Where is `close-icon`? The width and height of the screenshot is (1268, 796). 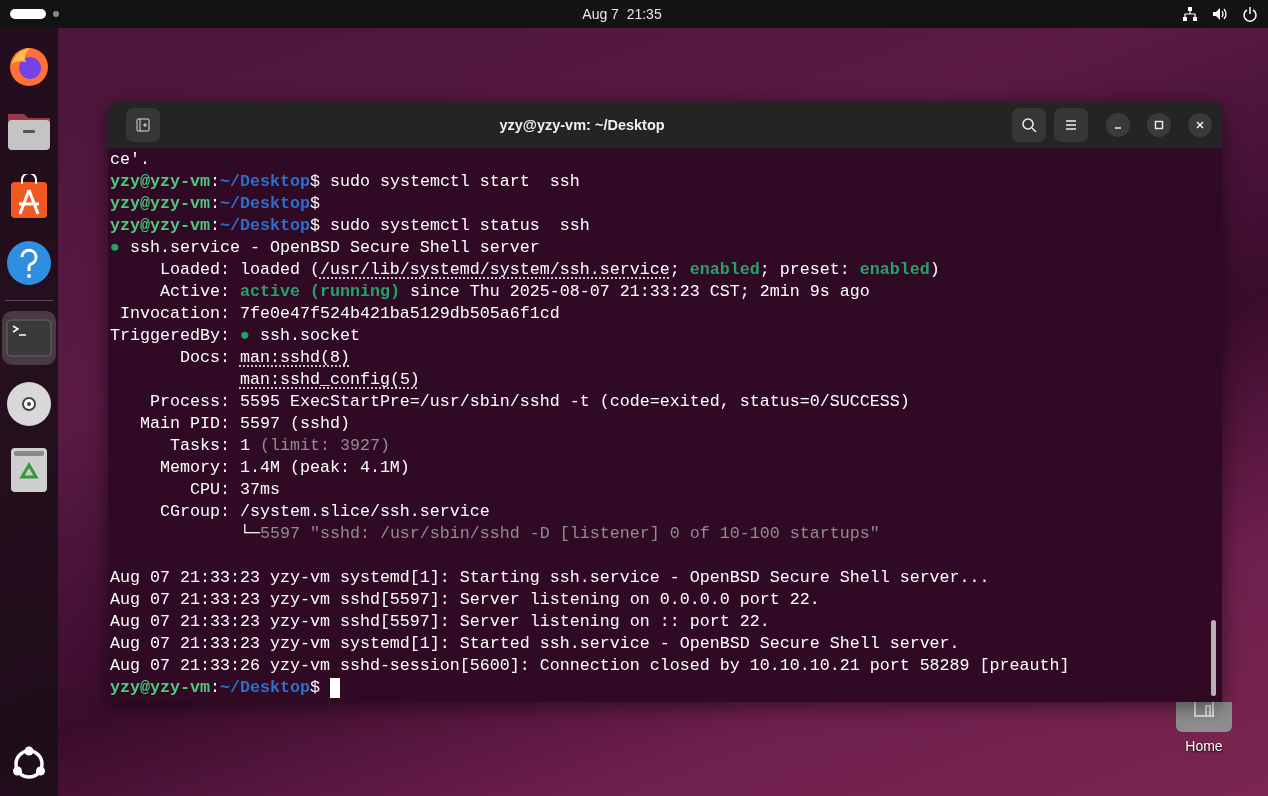 close-icon is located at coordinates (1200, 125).